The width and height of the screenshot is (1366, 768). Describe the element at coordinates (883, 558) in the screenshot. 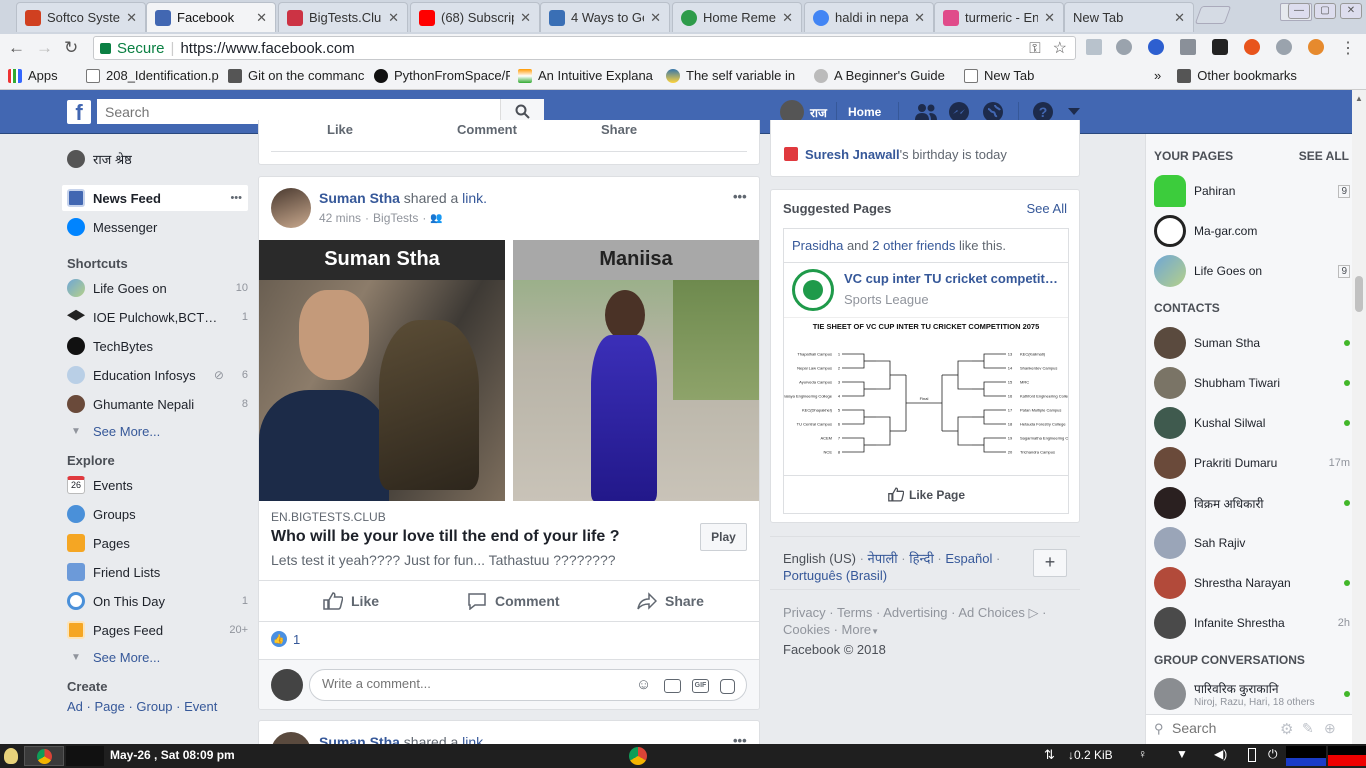

I see `language-link: नेपाली` at that location.